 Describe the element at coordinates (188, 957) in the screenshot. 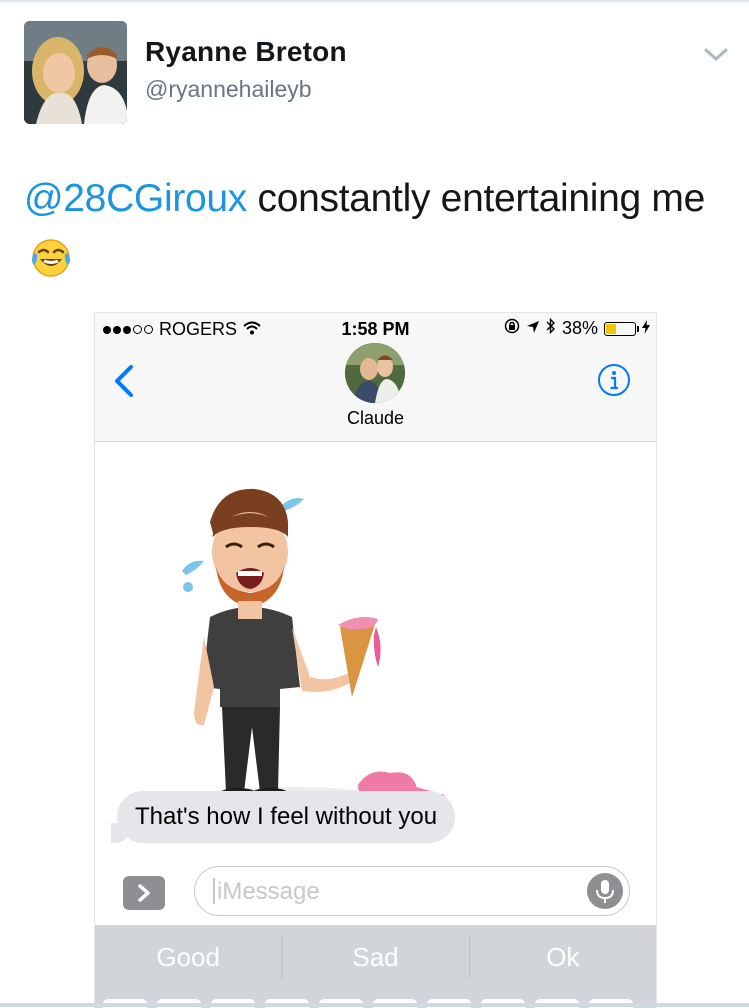

I see `suggestion-good: Good` at that location.